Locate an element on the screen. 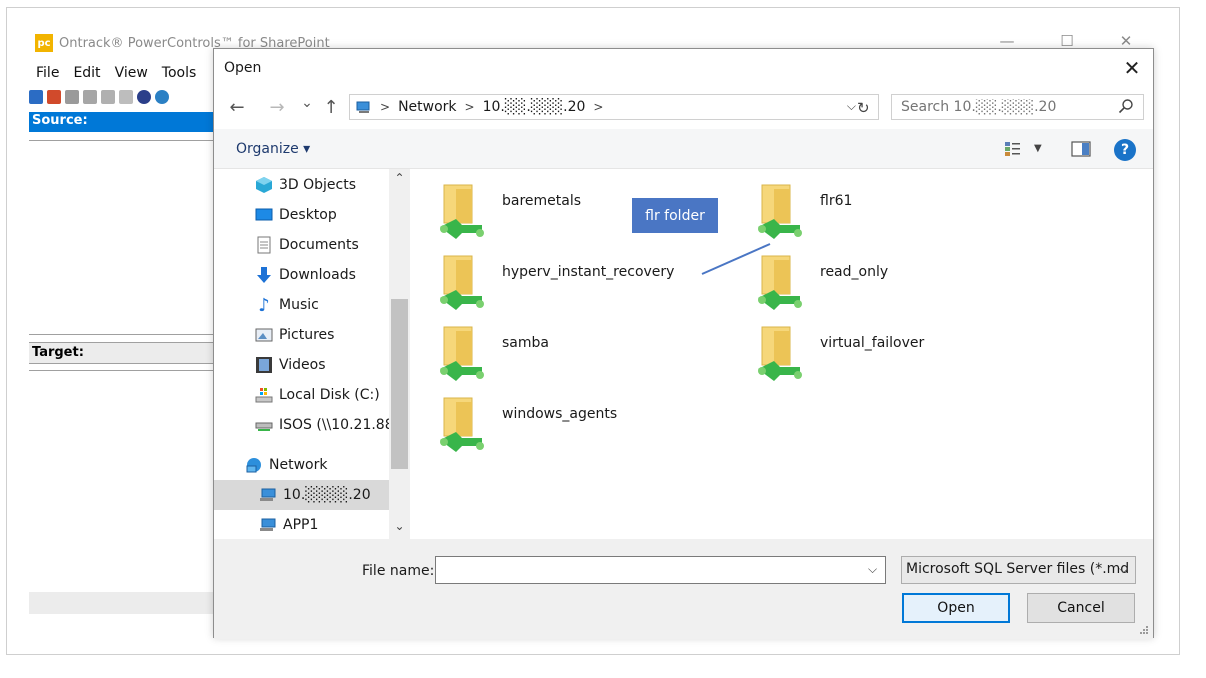 The width and height of the screenshot is (1206, 678). dialog-title: Open is located at coordinates (243, 68).